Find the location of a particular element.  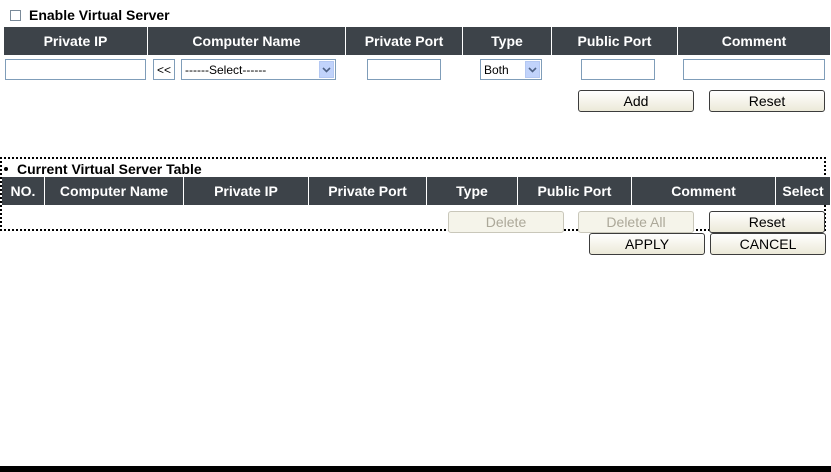

reset-button: Reset is located at coordinates (767, 101).